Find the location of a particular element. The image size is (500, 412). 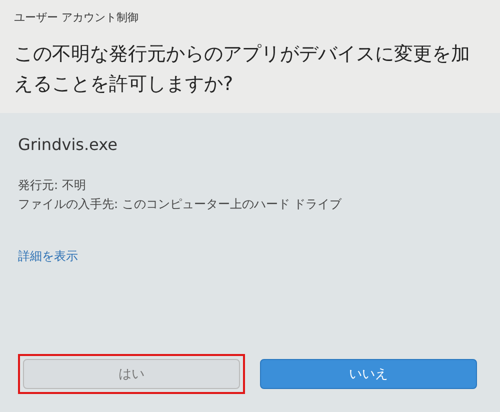

yes-button: はい is located at coordinates (131, 374).